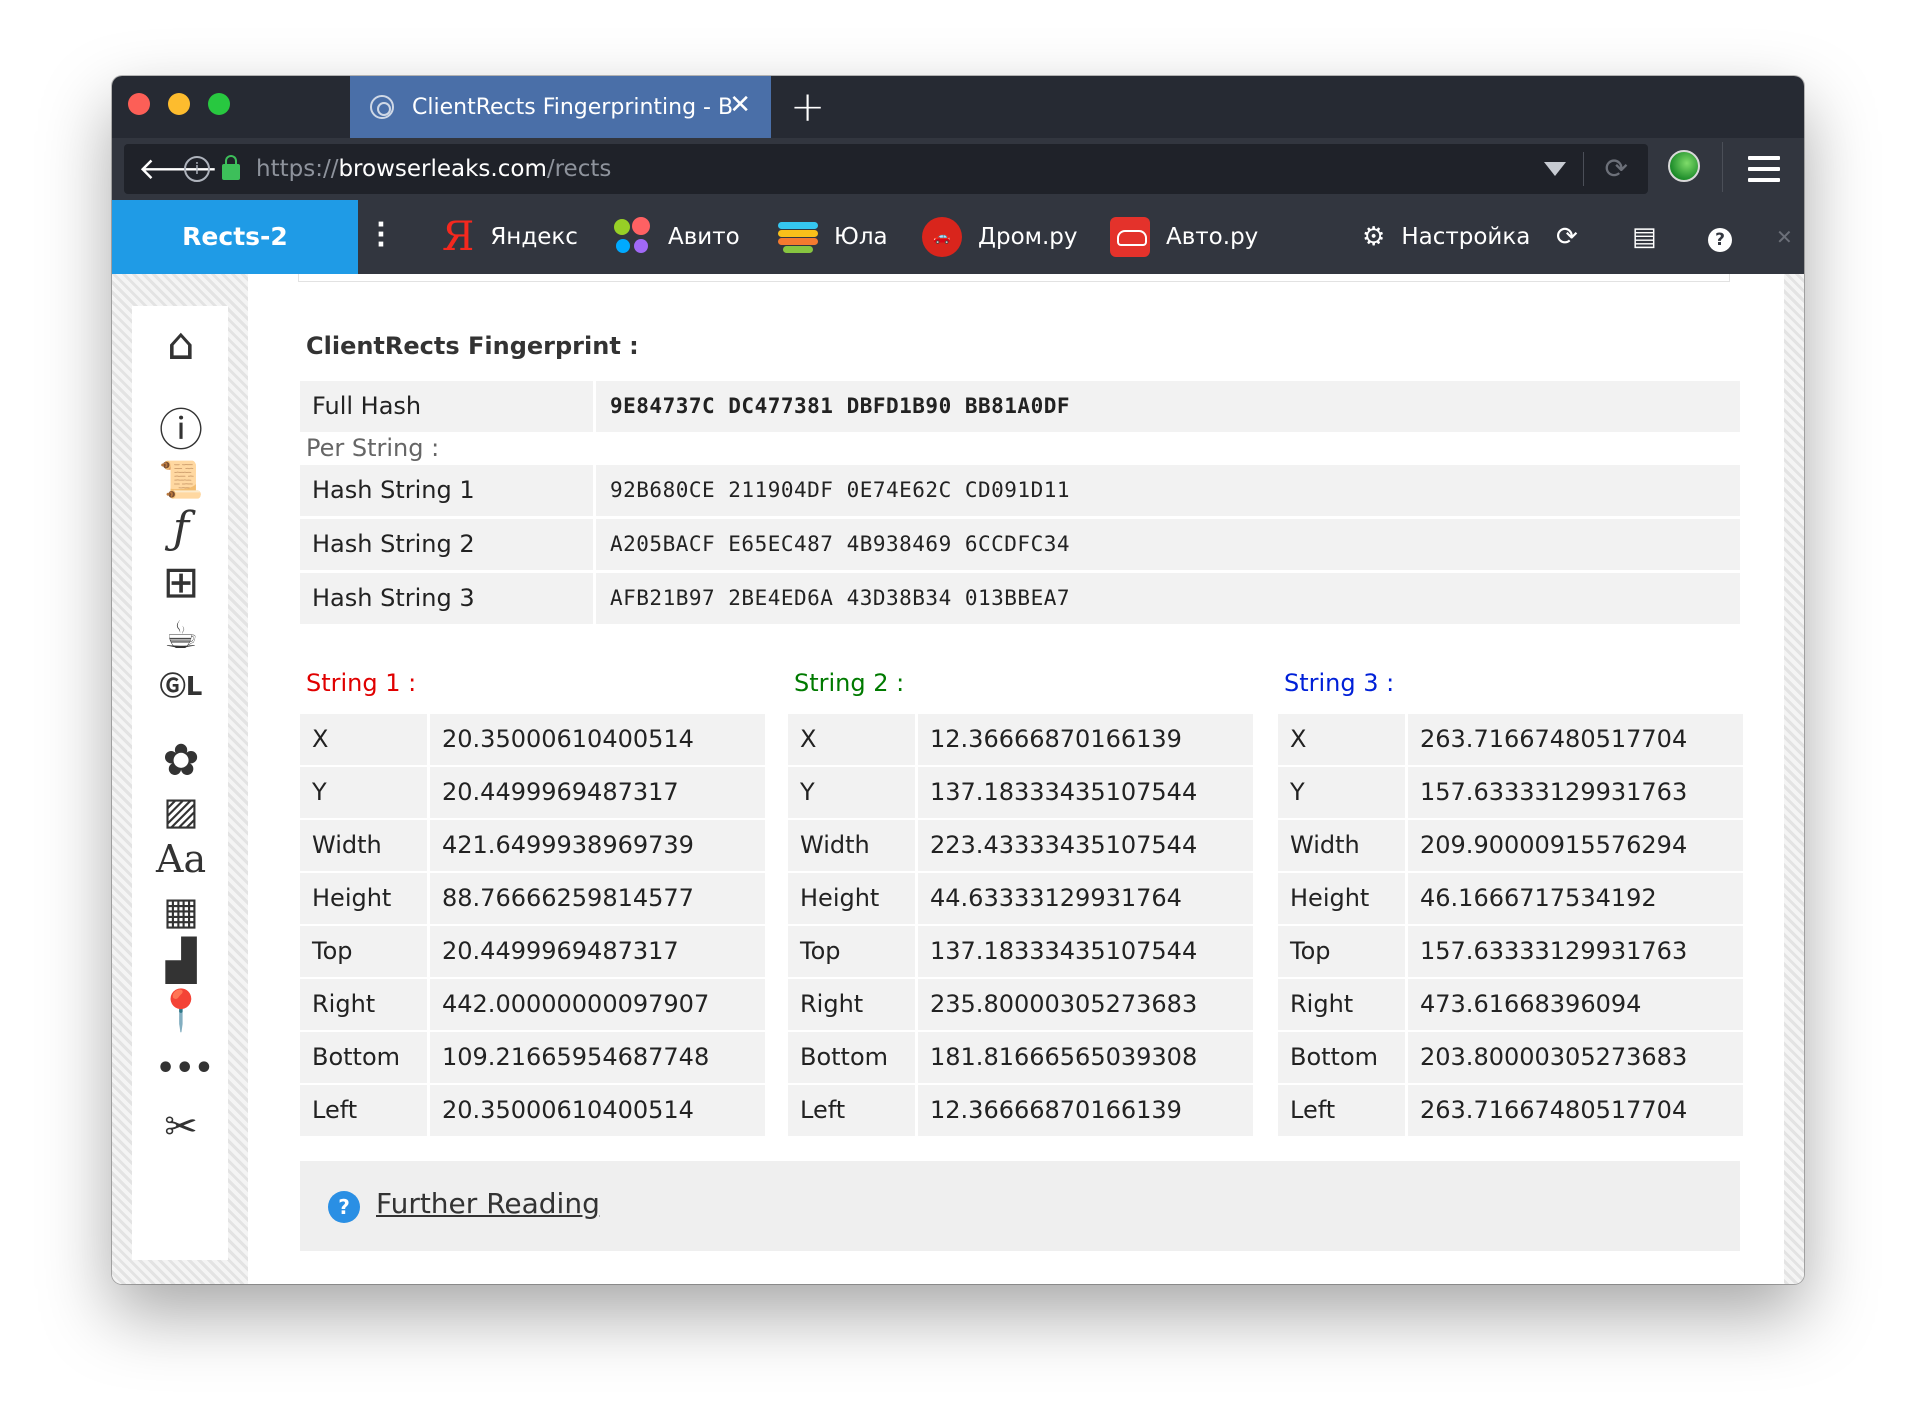  What do you see at coordinates (181, 345) in the screenshot?
I see `home-icon: ⌂` at bounding box center [181, 345].